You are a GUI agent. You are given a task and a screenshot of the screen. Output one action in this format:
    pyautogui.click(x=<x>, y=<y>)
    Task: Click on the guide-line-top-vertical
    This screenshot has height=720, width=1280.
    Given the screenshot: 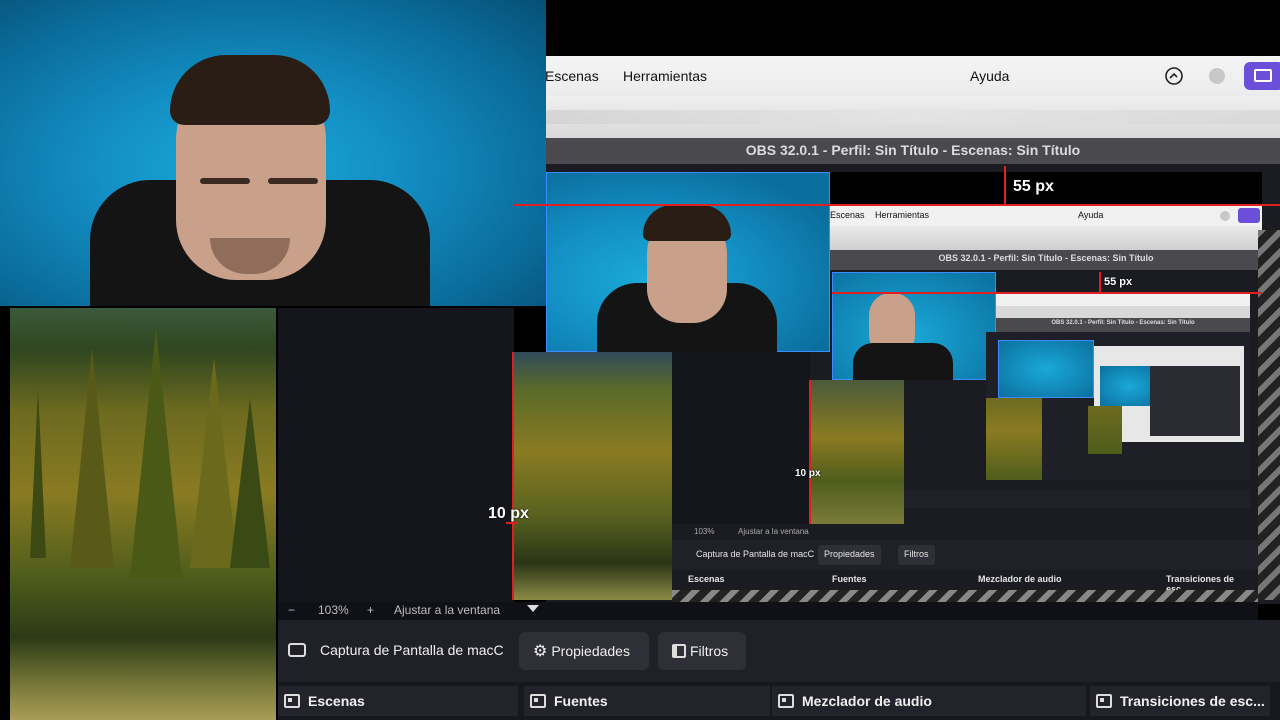 What is the action you would take?
    pyautogui.click(x=1005, y=186)
    